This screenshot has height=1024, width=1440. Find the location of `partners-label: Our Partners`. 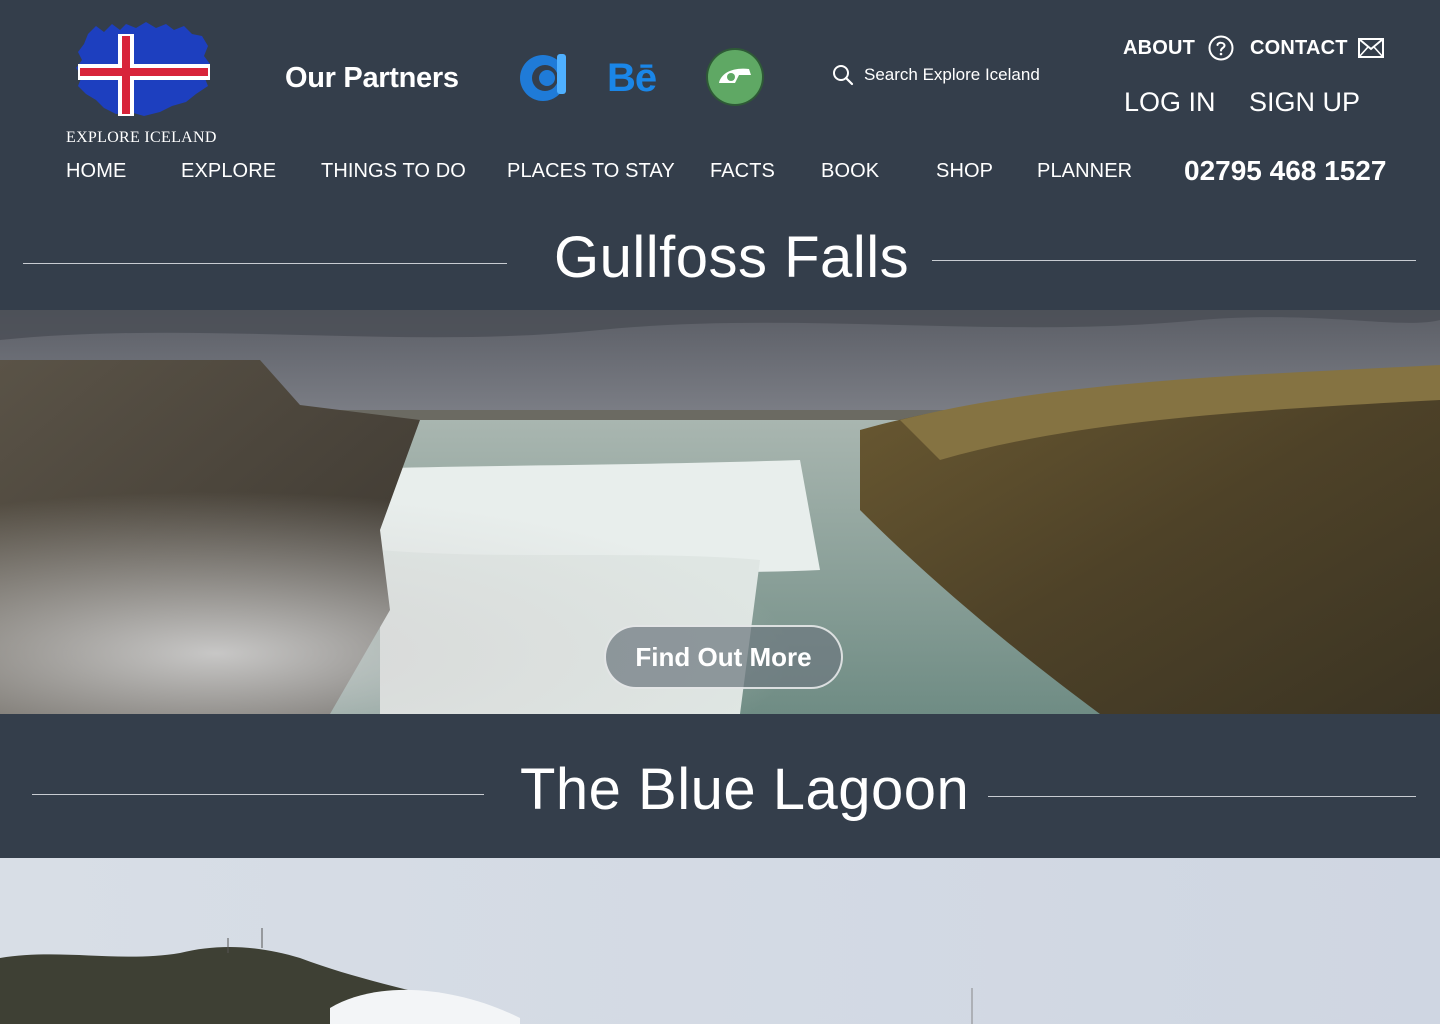

partners-label: Our Partners is located at coordinates (372, 78).